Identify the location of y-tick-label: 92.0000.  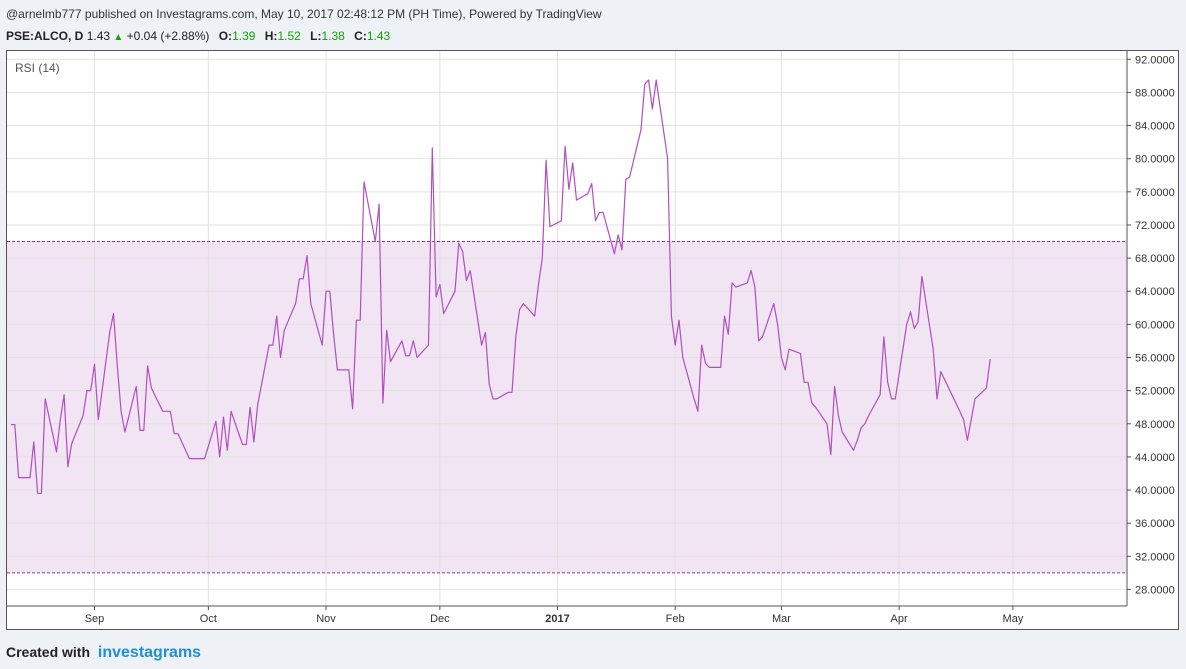
(1155, 60).